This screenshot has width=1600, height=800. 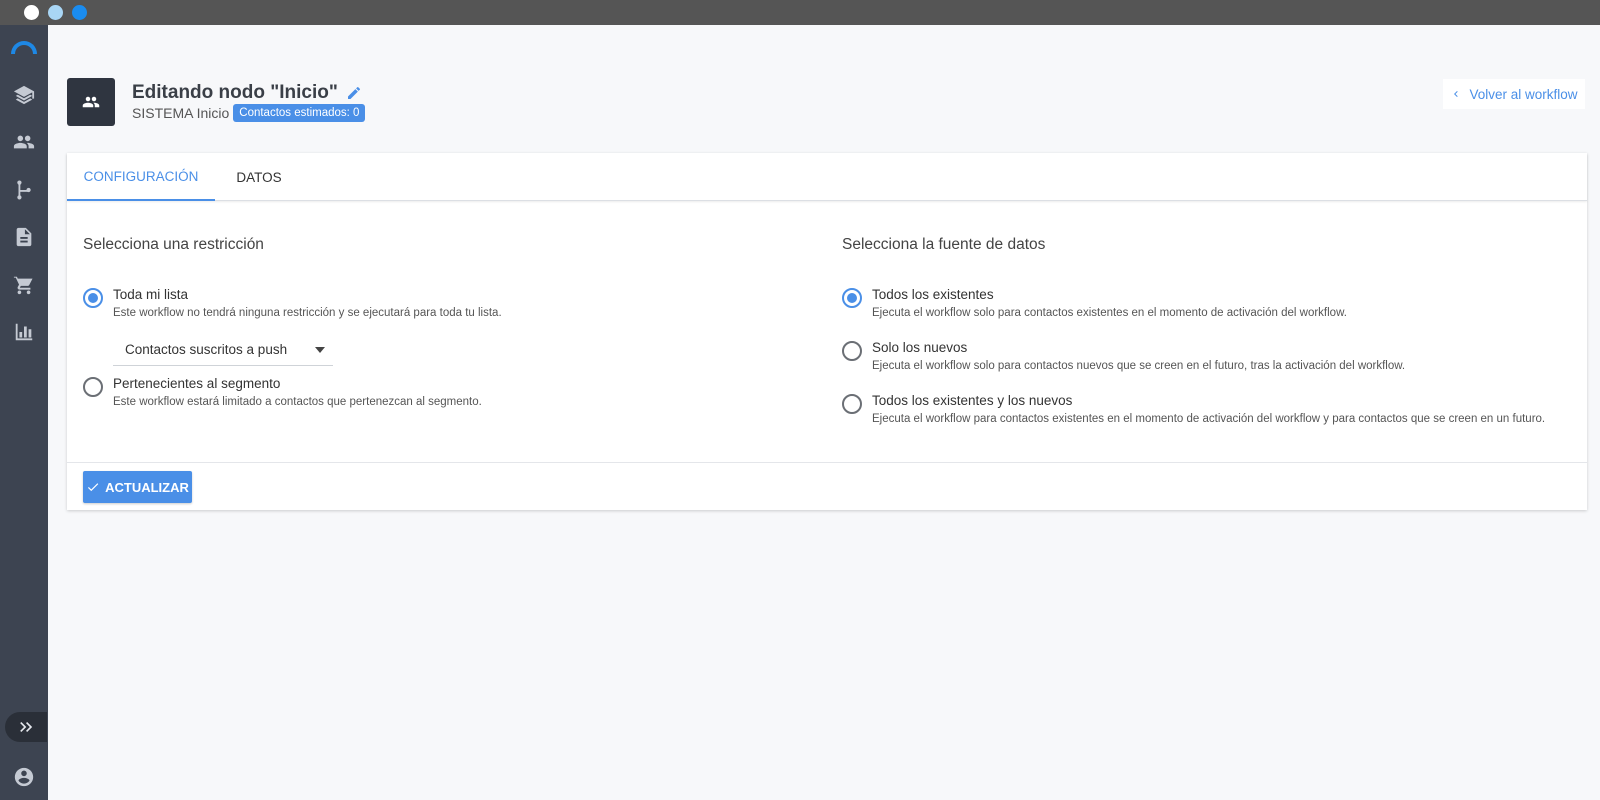 What do you see at coordinates (24, 332) in the screenshot?
I see `chart-icon` at bounding box center [24, 332].